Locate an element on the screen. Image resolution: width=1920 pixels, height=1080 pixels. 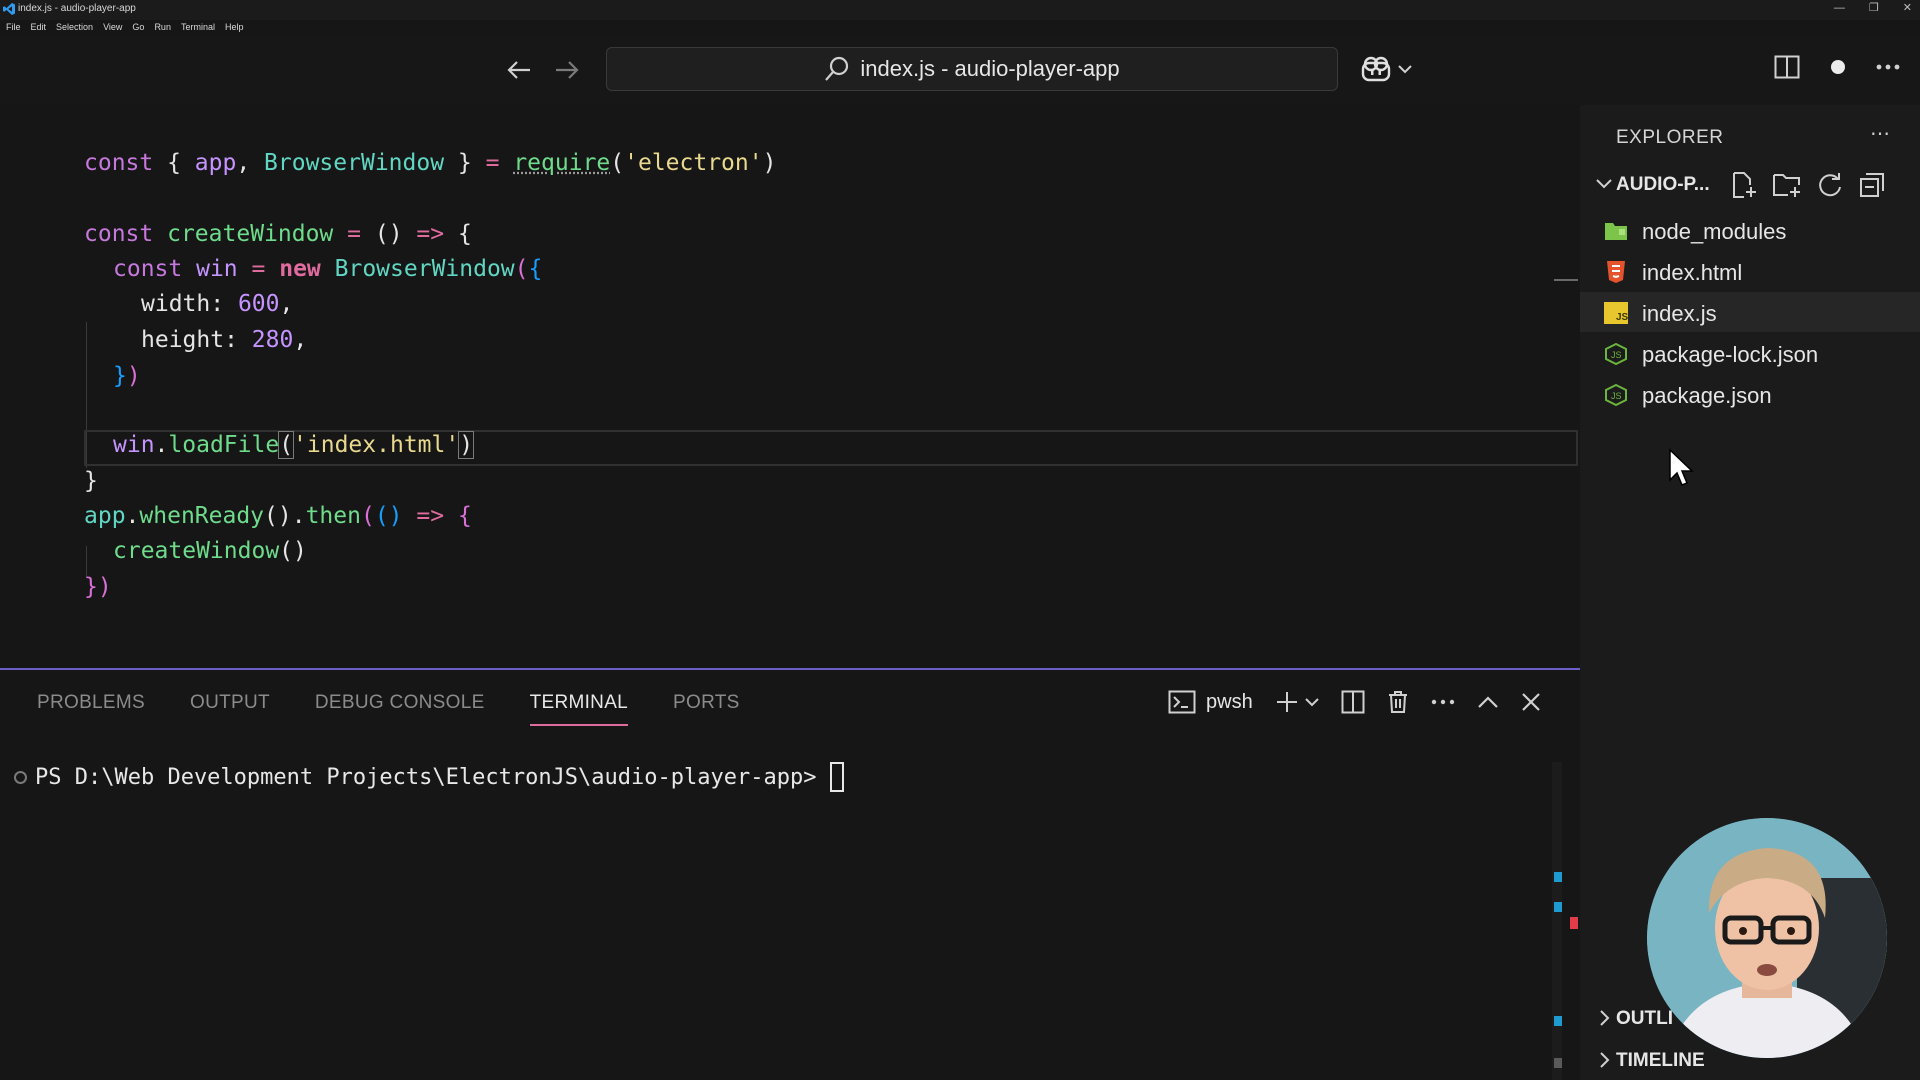
window-title: index.js - audio-player-app is located at coordinates (77, 8).